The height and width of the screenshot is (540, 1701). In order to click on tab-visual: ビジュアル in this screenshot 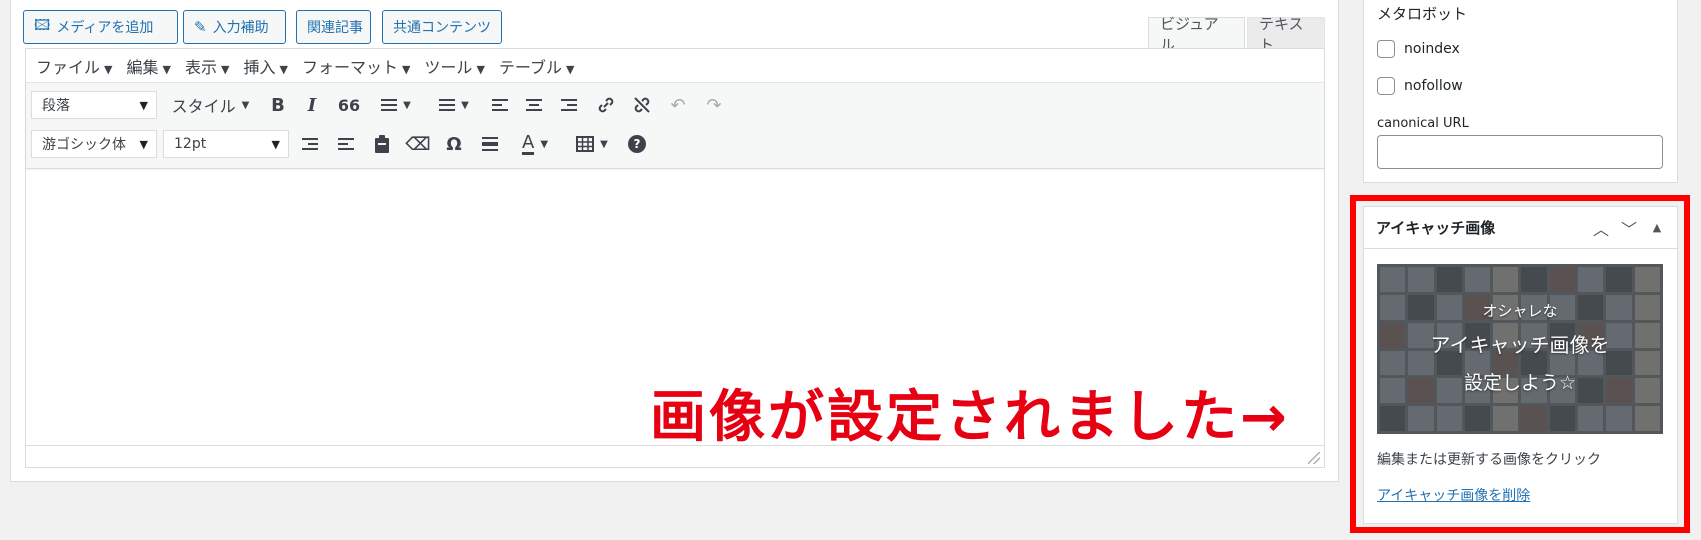, I will do `click(1196, 34)`.